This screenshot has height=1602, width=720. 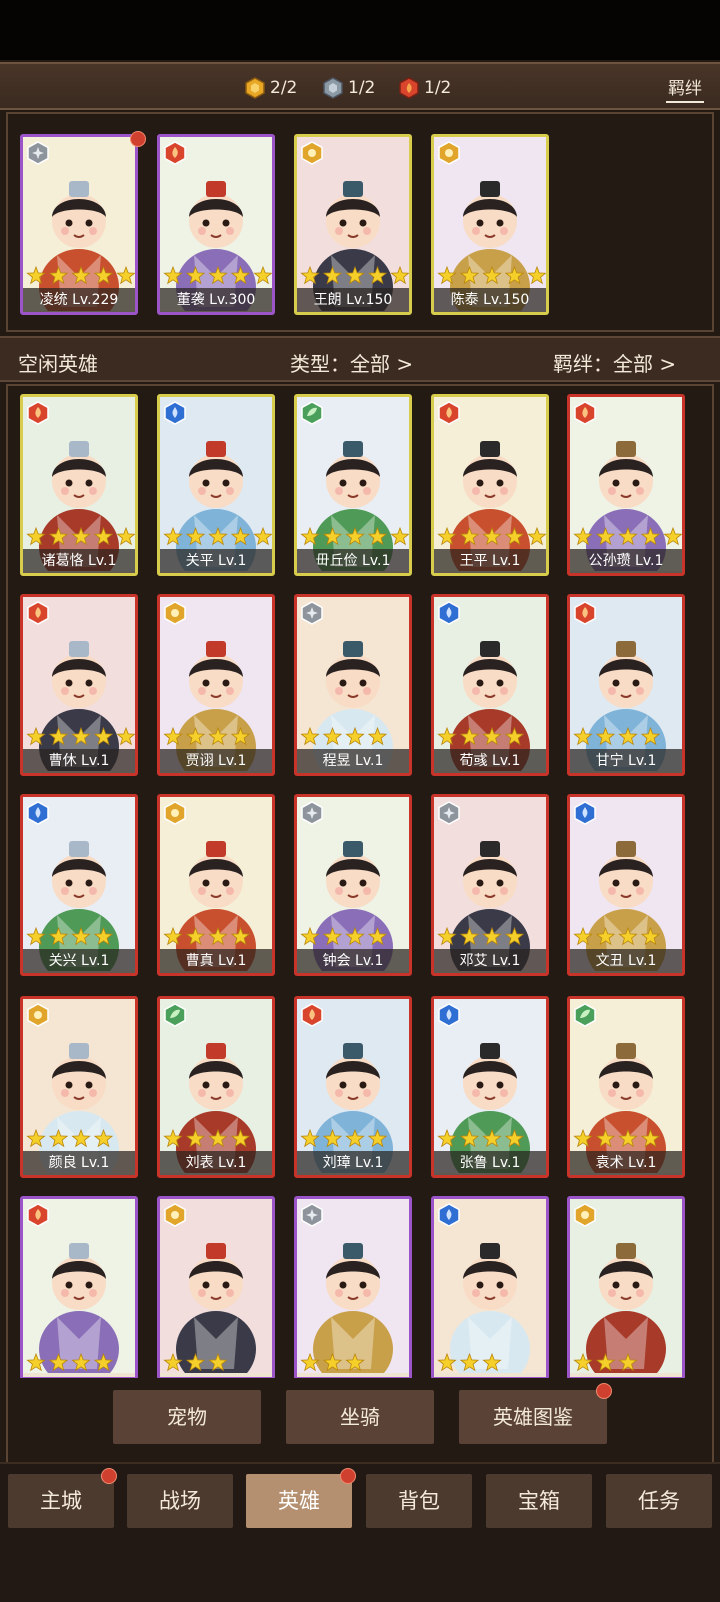 I want to click on hero-card: 凌统 Lv.229, so click(x=79, y=224).